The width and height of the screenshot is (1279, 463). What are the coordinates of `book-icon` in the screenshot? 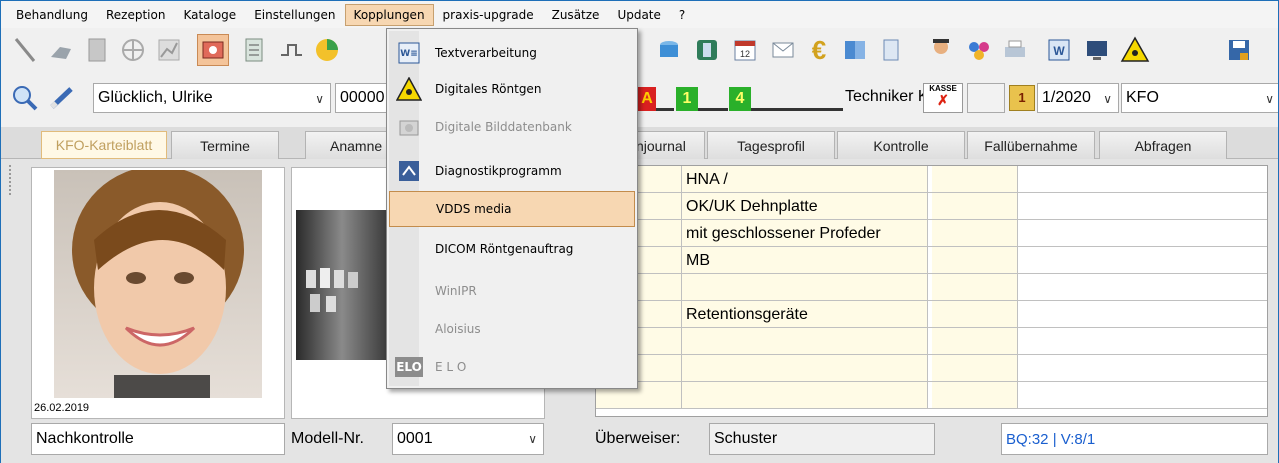 It's located at (855, 50).